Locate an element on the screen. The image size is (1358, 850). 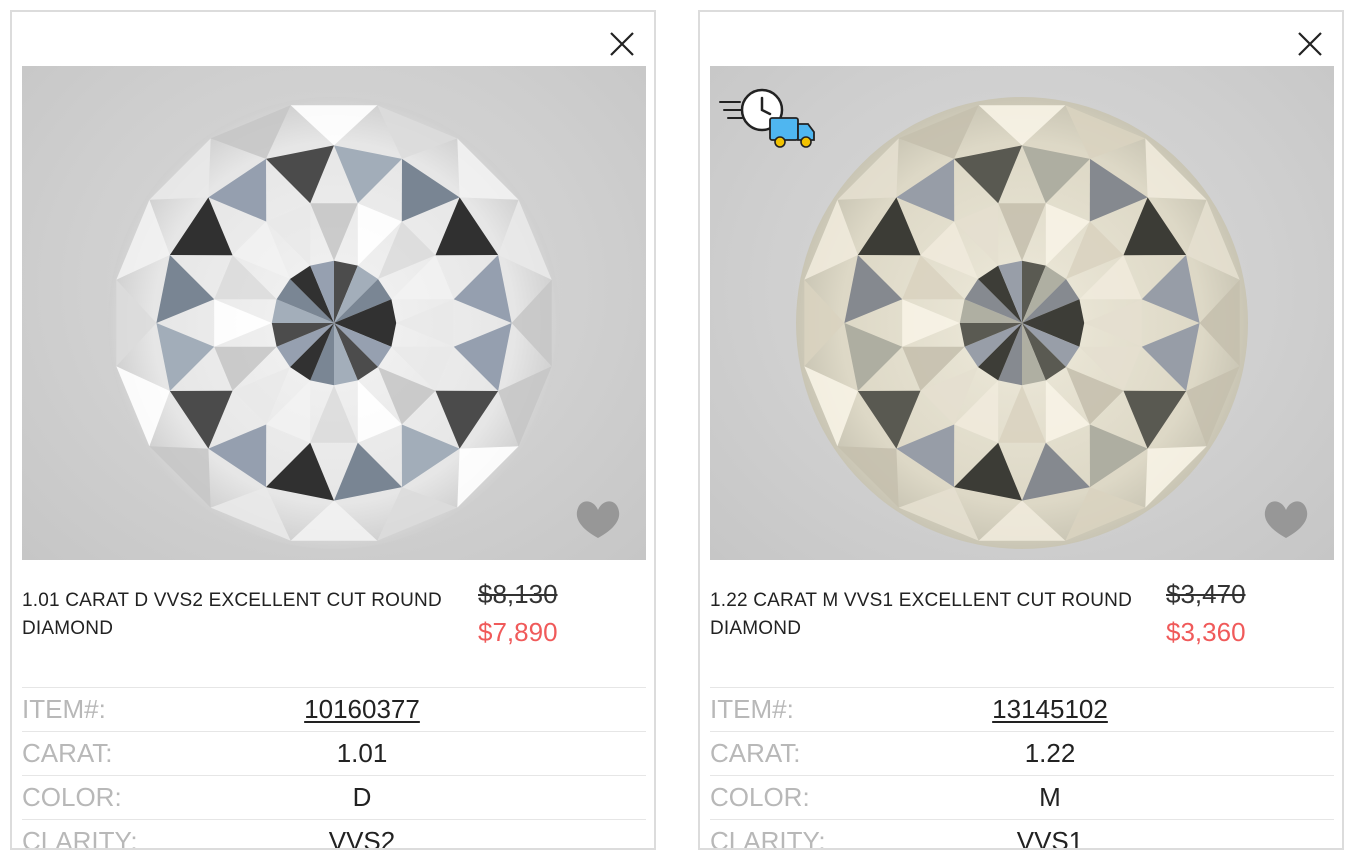
spec-value: 1.01 is located at coordinates (362, 753).